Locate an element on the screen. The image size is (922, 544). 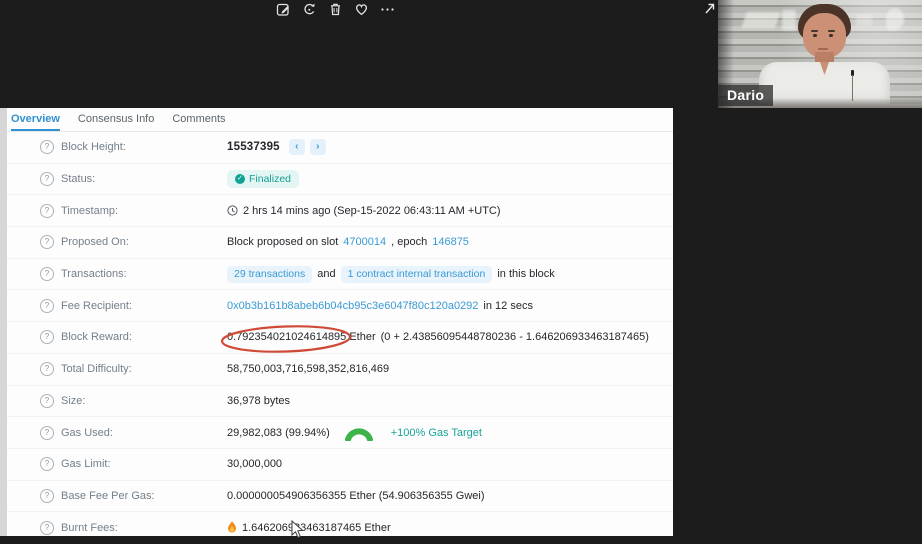
gas-target-text: +100% Gas Target is located at coordinates (436, 432).